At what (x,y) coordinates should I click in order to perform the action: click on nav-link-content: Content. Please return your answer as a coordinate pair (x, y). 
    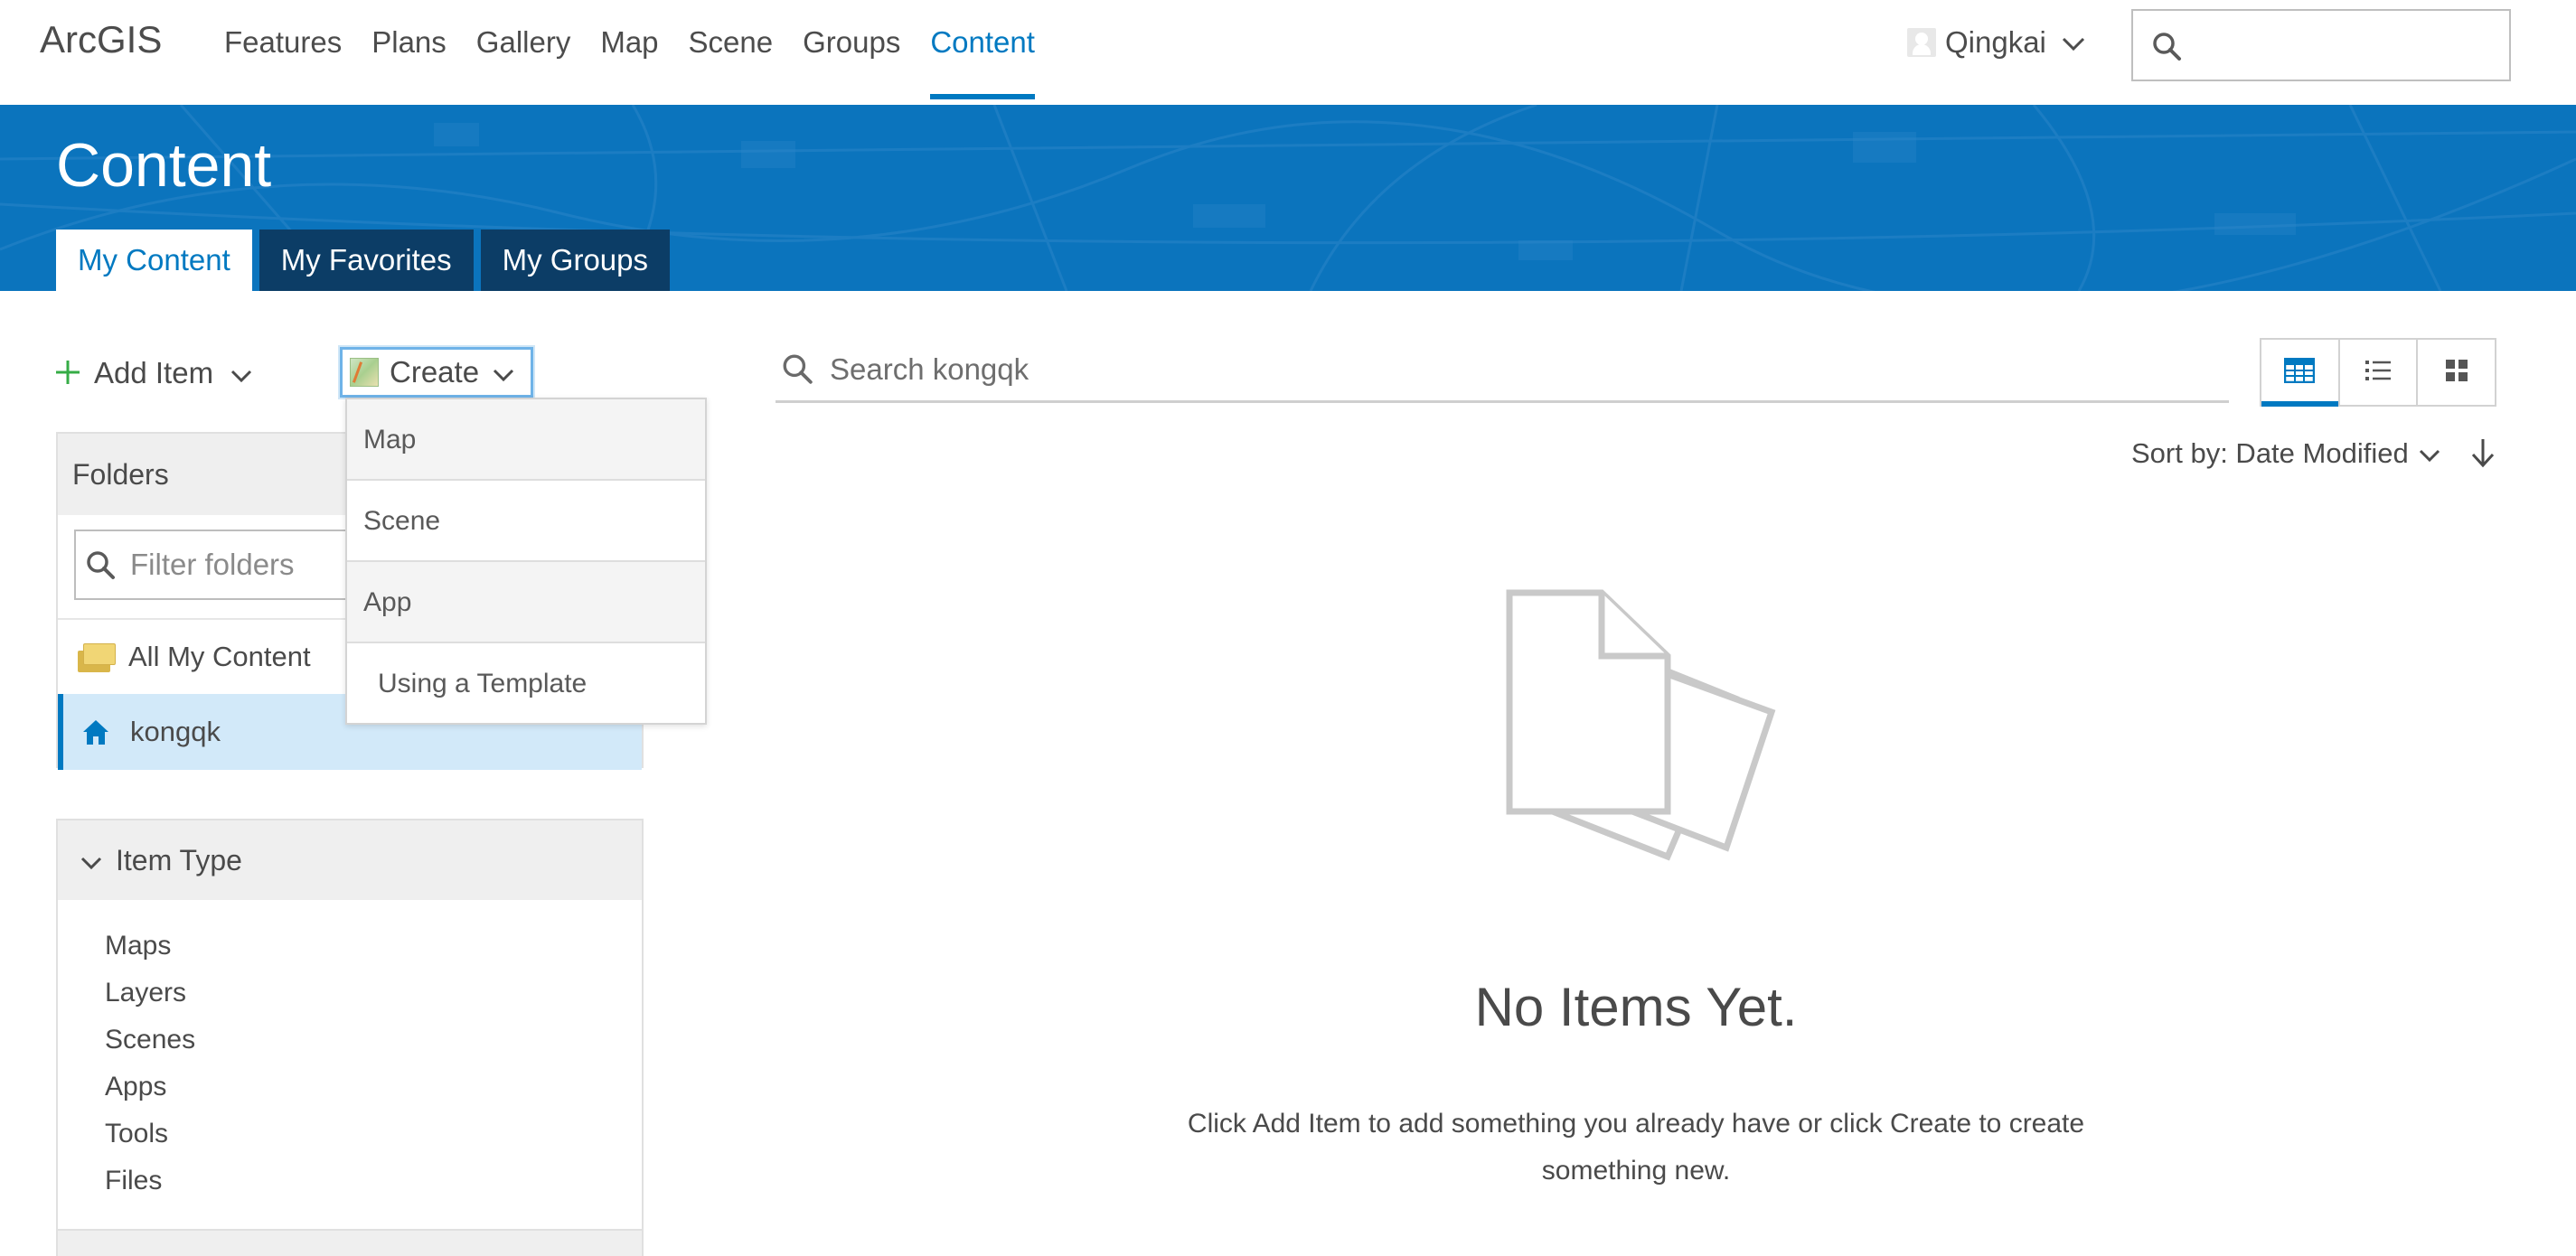
    Looking at the image, I should click on (983, 52).